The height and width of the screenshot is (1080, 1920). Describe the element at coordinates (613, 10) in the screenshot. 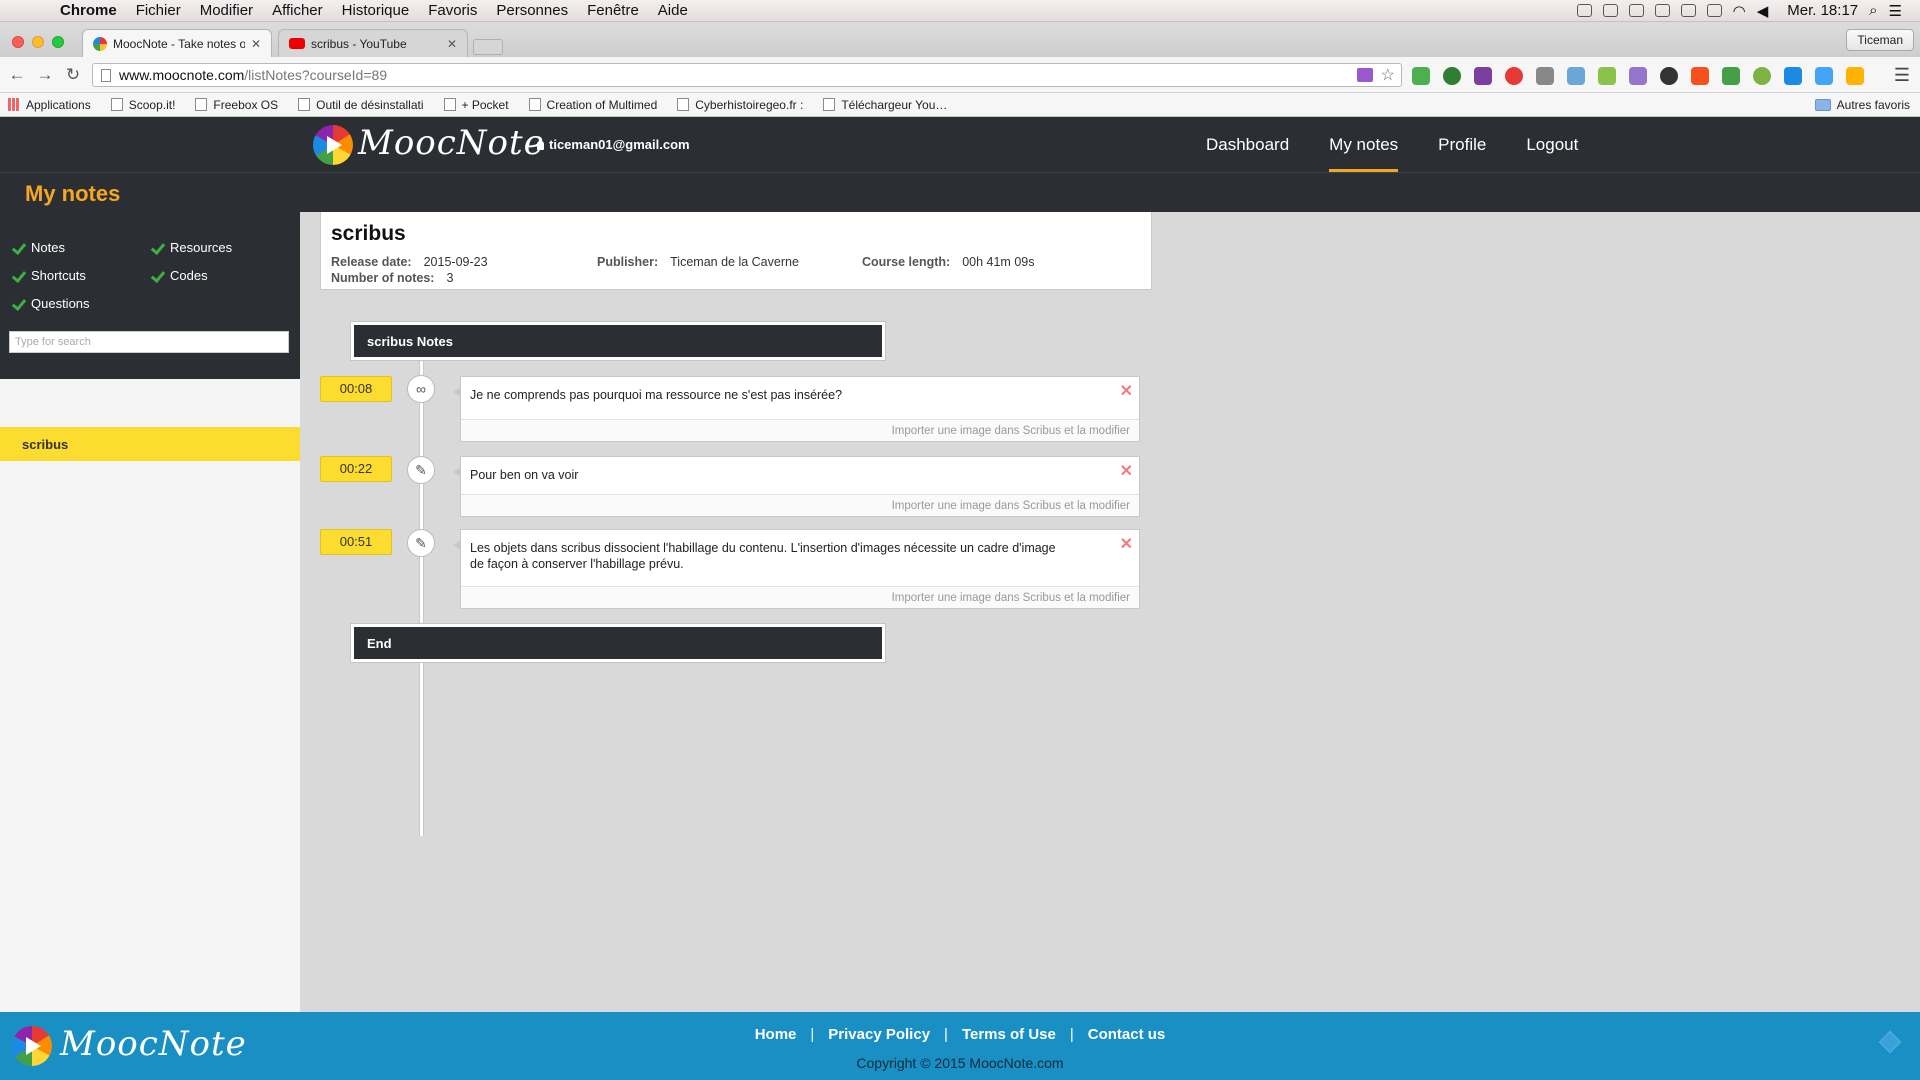

I see `menu-fenetre: Fenêtre` at that location.